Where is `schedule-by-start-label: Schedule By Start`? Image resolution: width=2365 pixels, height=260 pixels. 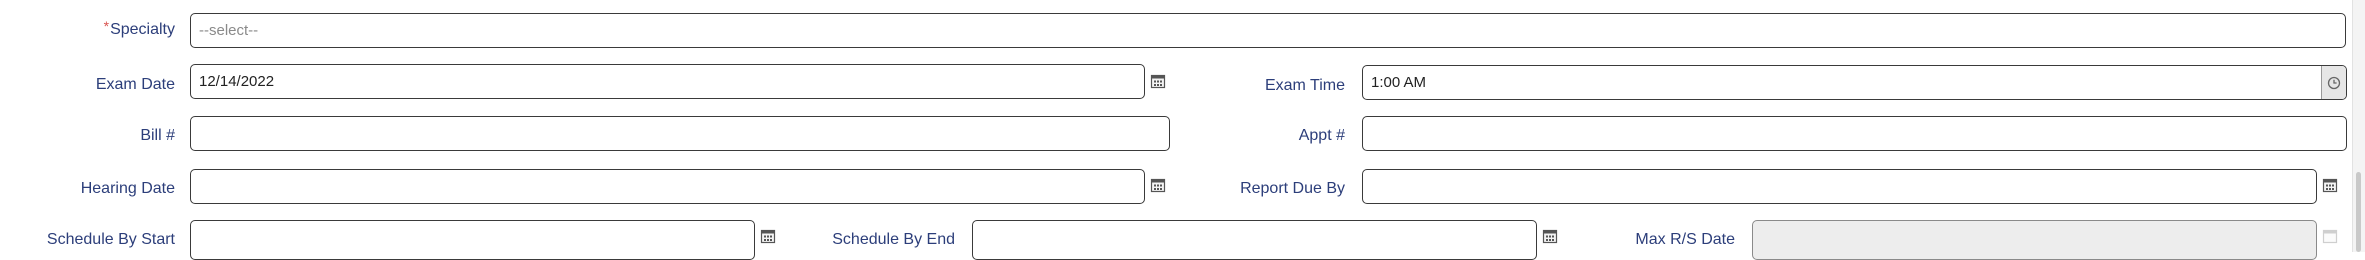 schedule-by-start-label: Schedule By Start is located at coordinates (110, 239).